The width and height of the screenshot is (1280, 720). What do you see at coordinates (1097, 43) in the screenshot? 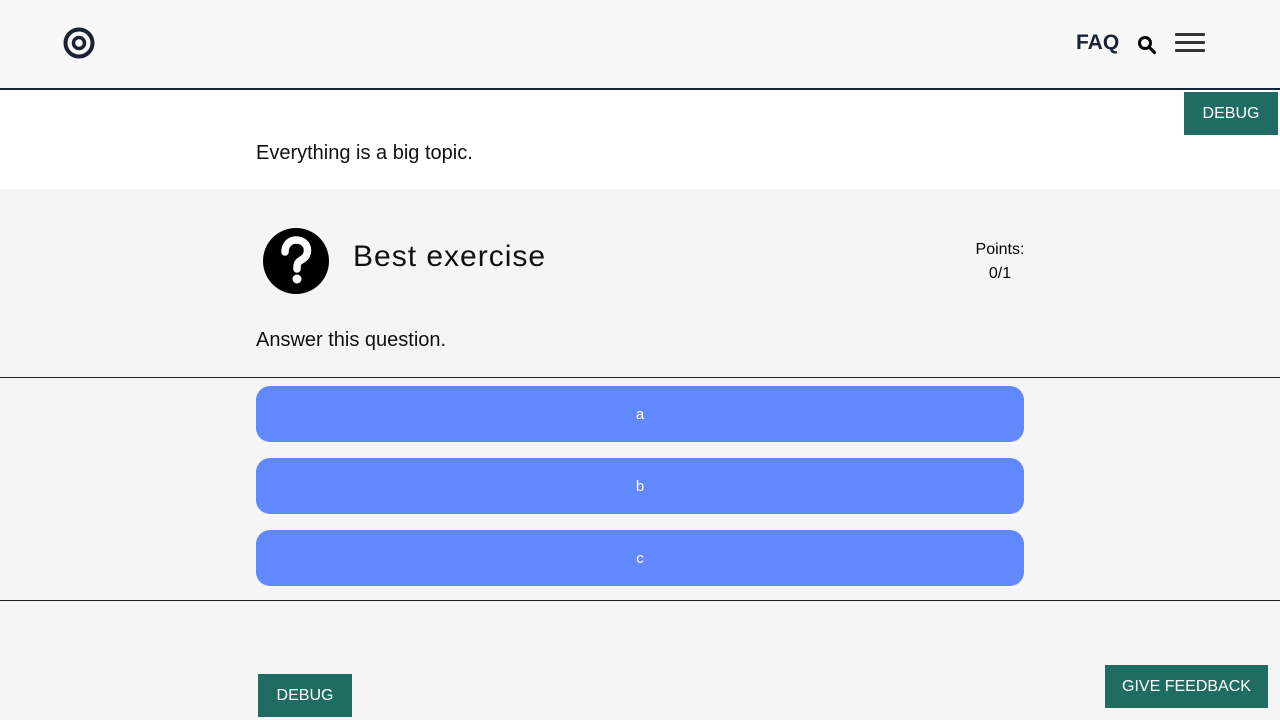
I see `faq-link: FAQ` at bounding box center [1097, 43].